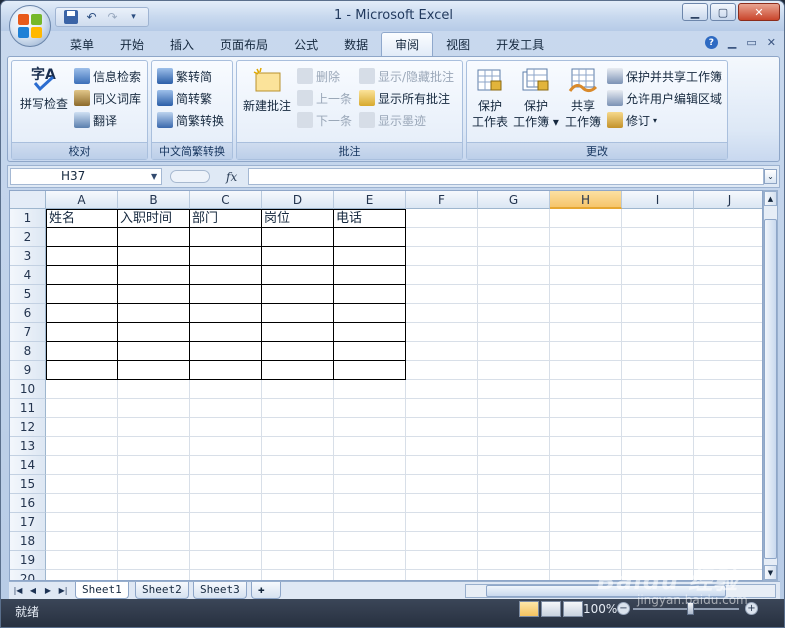 Image resolution: width=785 pixels, height=628 pixels. Describe the element at coordinates (658, 503) in the screenshot. I see `cell-i16` at that location.